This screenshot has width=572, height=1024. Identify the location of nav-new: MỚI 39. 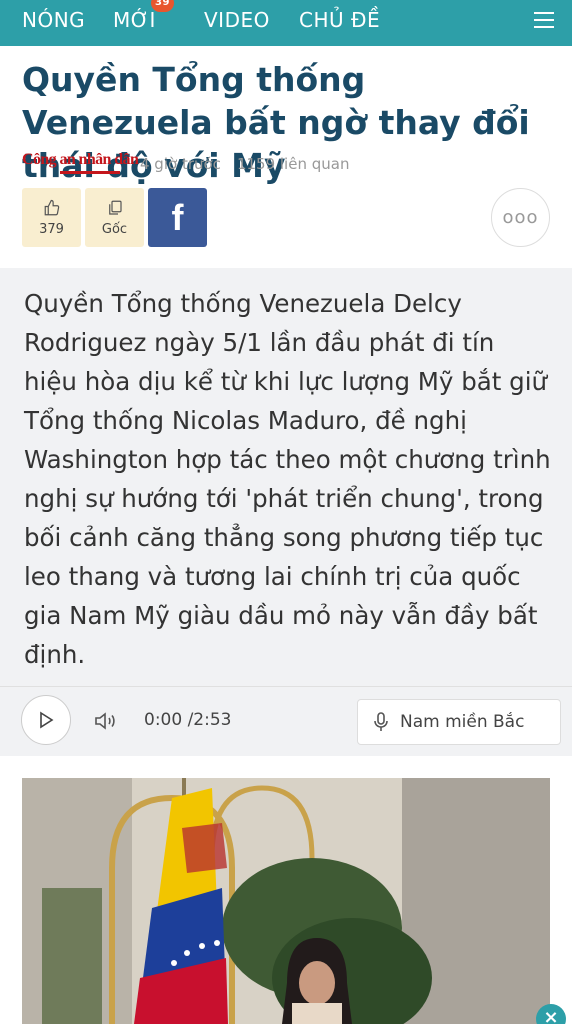
(143, 16).